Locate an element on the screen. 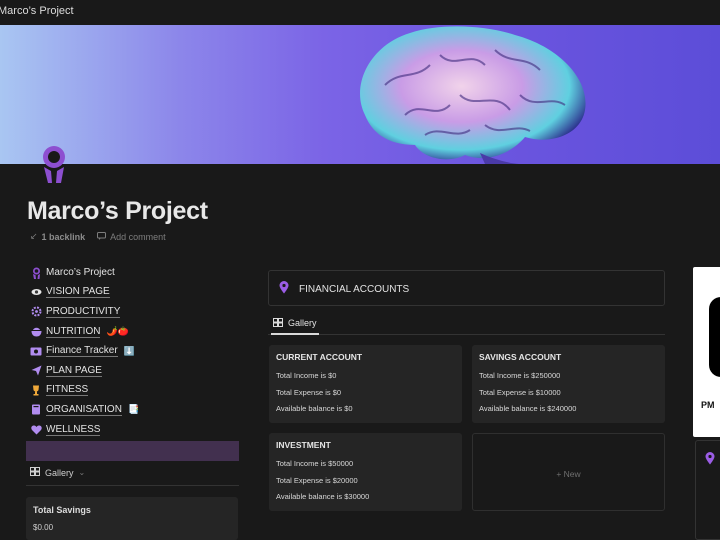 The image size is (720, 540). paper-plane-icon is located at coordinates (36, 371).